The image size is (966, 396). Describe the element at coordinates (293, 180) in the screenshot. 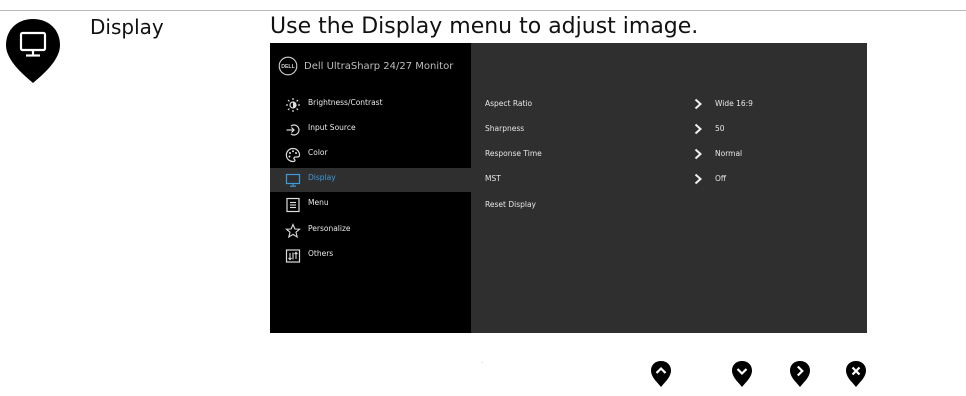

I see `display-icon` at that location.